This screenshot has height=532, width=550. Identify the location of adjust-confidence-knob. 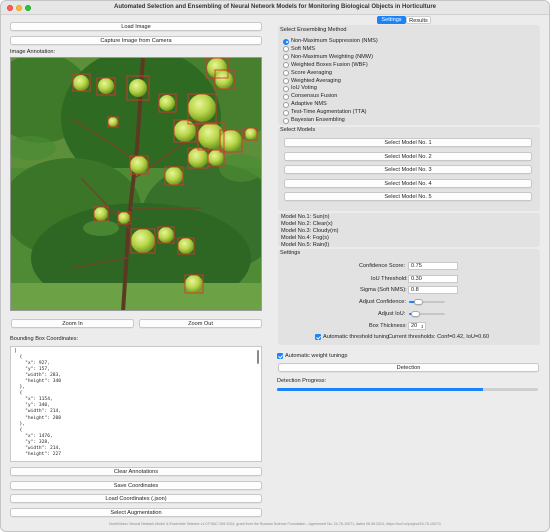
(419, 302).